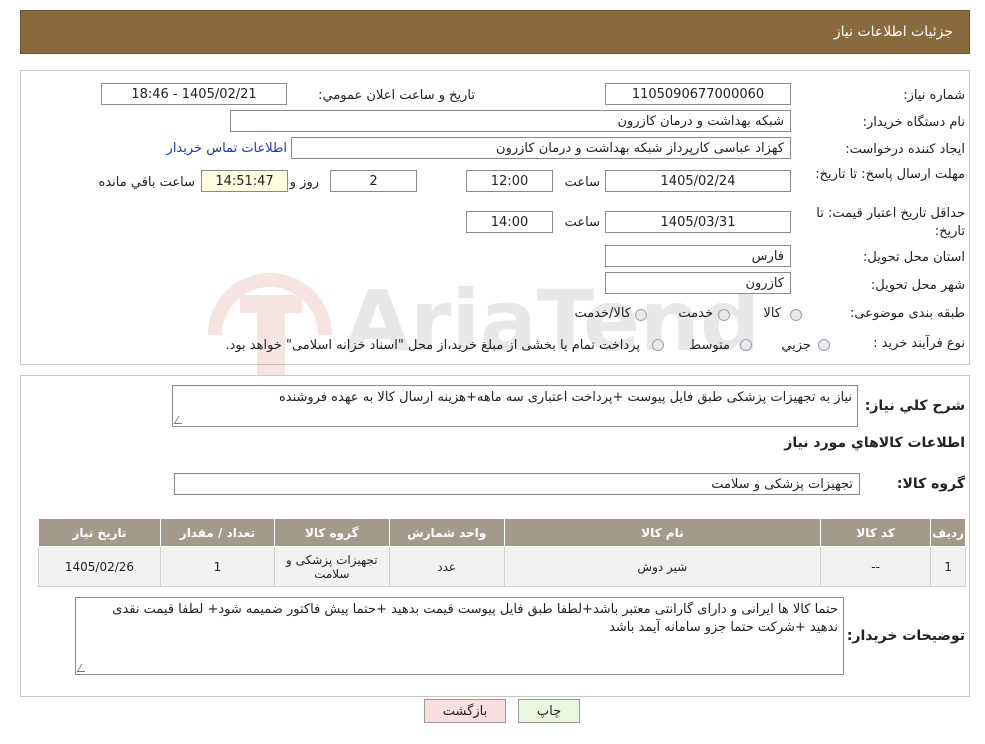 Image resolution: width=985 pixels, height=744 pixels. What do you see at coordinates (662, 532) in the screenshot?
I see `col-name: نام کالا` at bounding box center [662, 532].